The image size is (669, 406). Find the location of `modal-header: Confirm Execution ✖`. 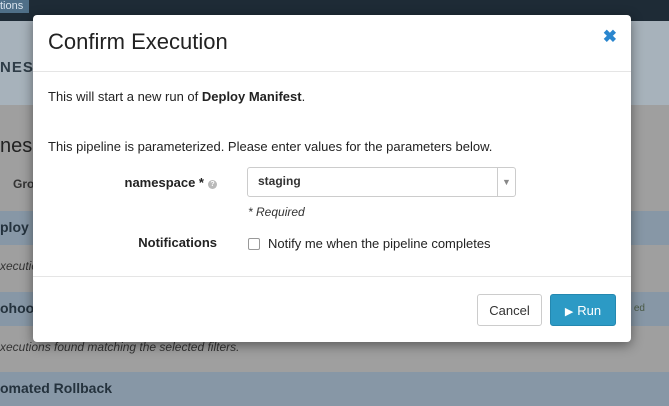

modal-header: Confirm Execution ✖ is located at coordinates (332, 43).